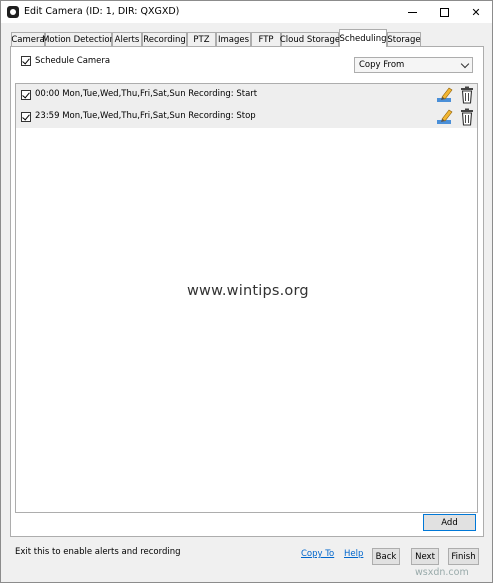  I want to click on tab-alerts: Alerts, so click(127, 39).